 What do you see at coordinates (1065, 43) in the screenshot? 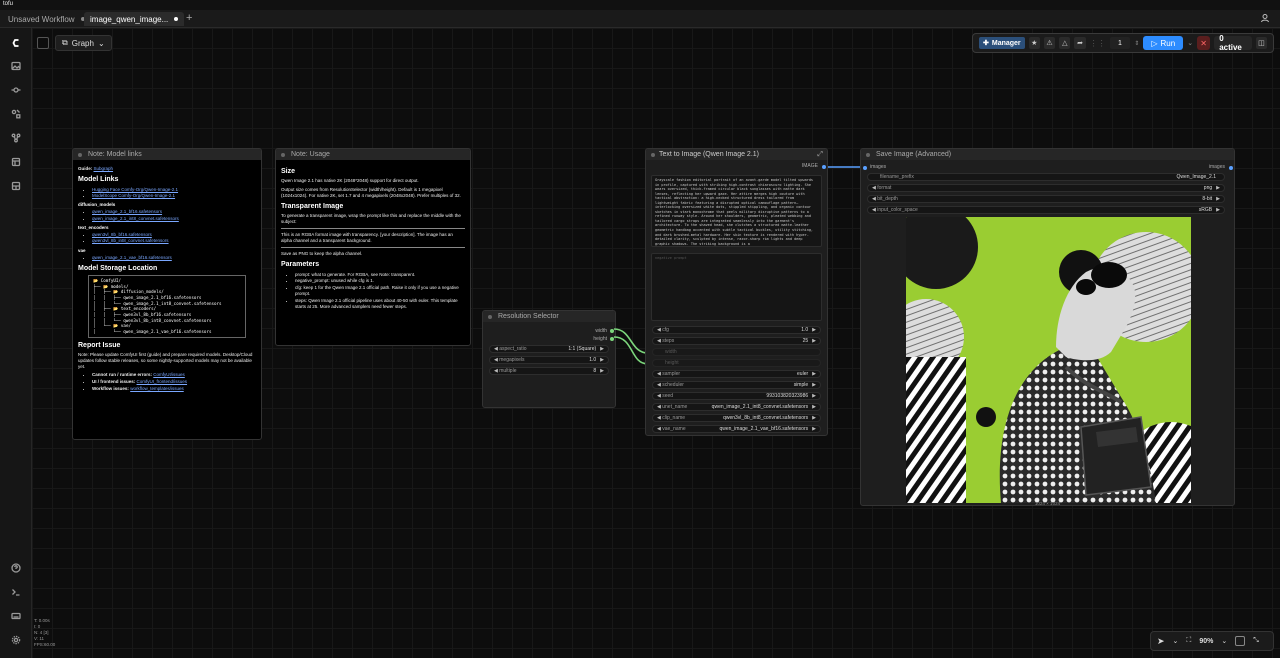
I see `alert-icon: △` at bounding box center [1065, 43].